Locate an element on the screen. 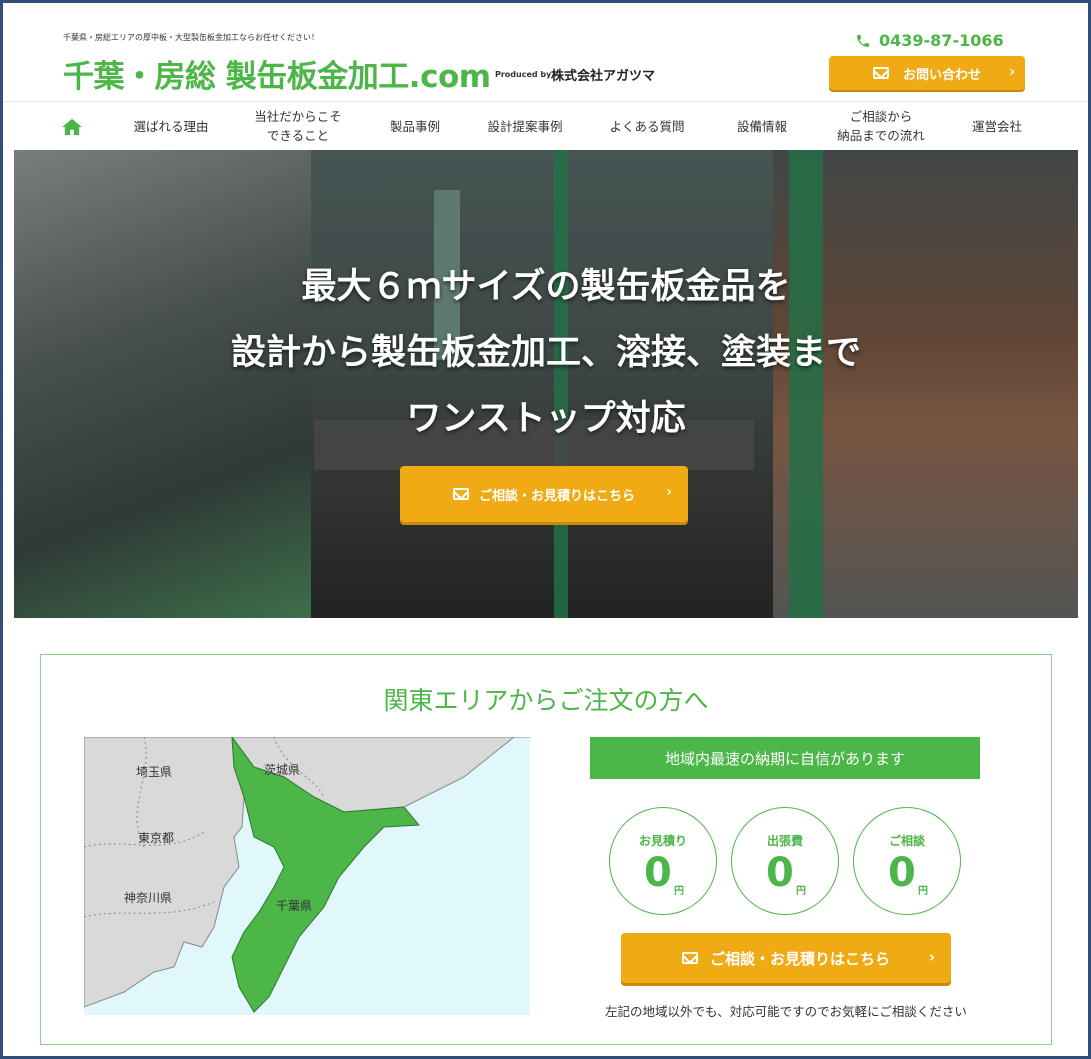 This screenshot has height=1059, width=1091. nav-item-capabilities: 当社だからこそ できること is located at coordinates (298, 127).